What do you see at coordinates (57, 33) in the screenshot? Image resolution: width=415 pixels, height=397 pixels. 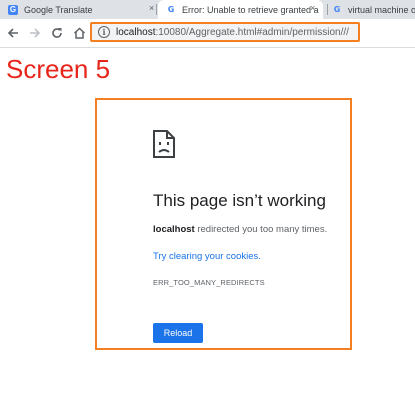 I see `reload-icon` at bounding box center [57, 33].